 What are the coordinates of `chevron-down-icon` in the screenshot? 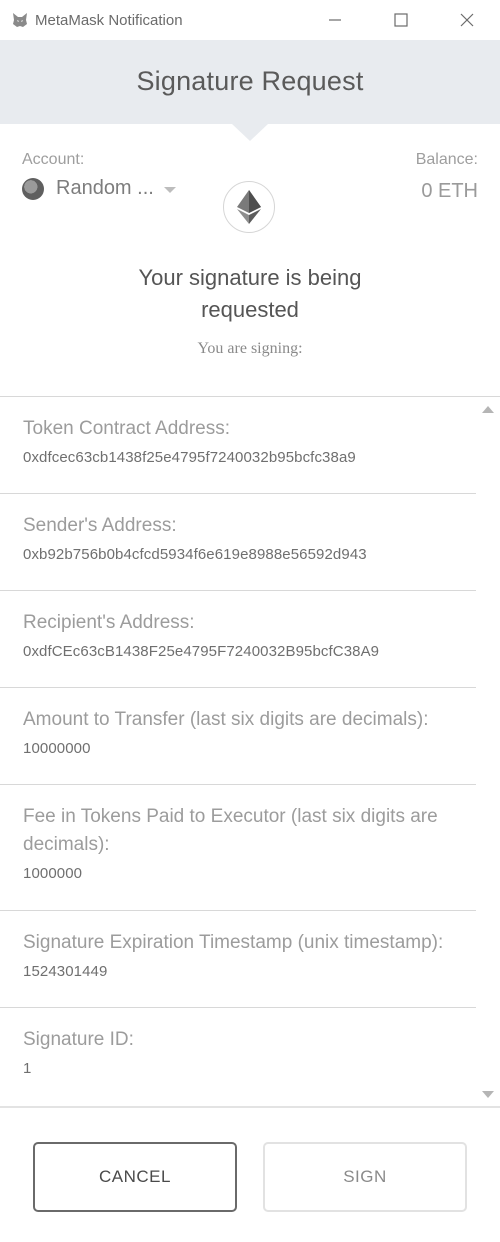 It's located at (169, 189).